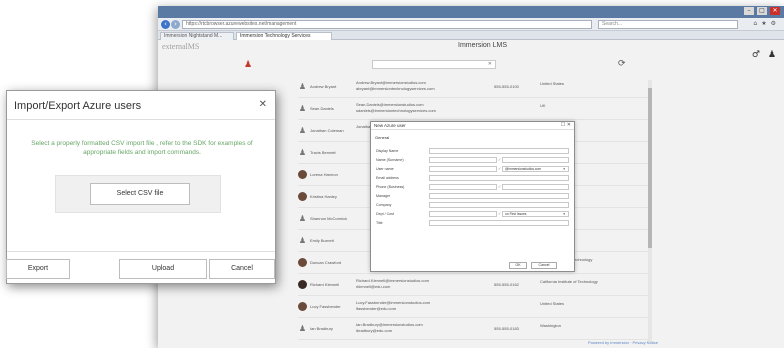  I want to click on form-field: Manager, so click(473, 196).